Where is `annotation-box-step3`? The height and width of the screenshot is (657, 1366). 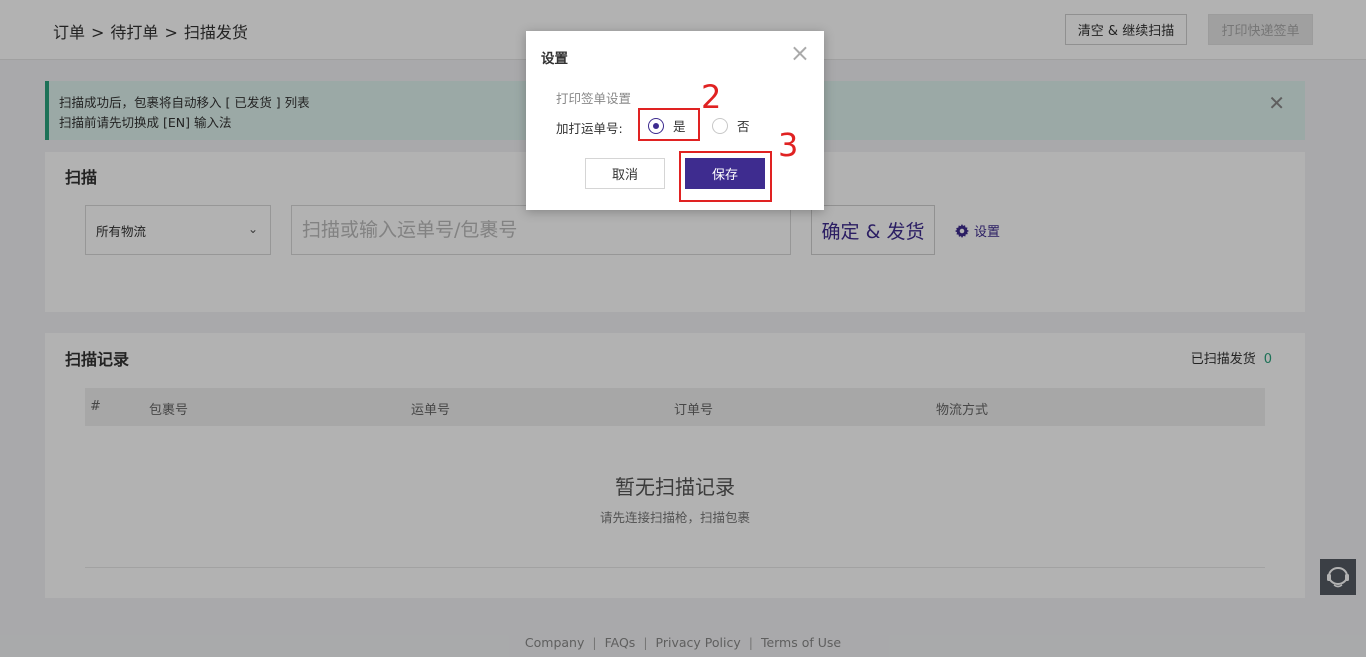 annotation-box-step3 is located at coordinates (725, 176).